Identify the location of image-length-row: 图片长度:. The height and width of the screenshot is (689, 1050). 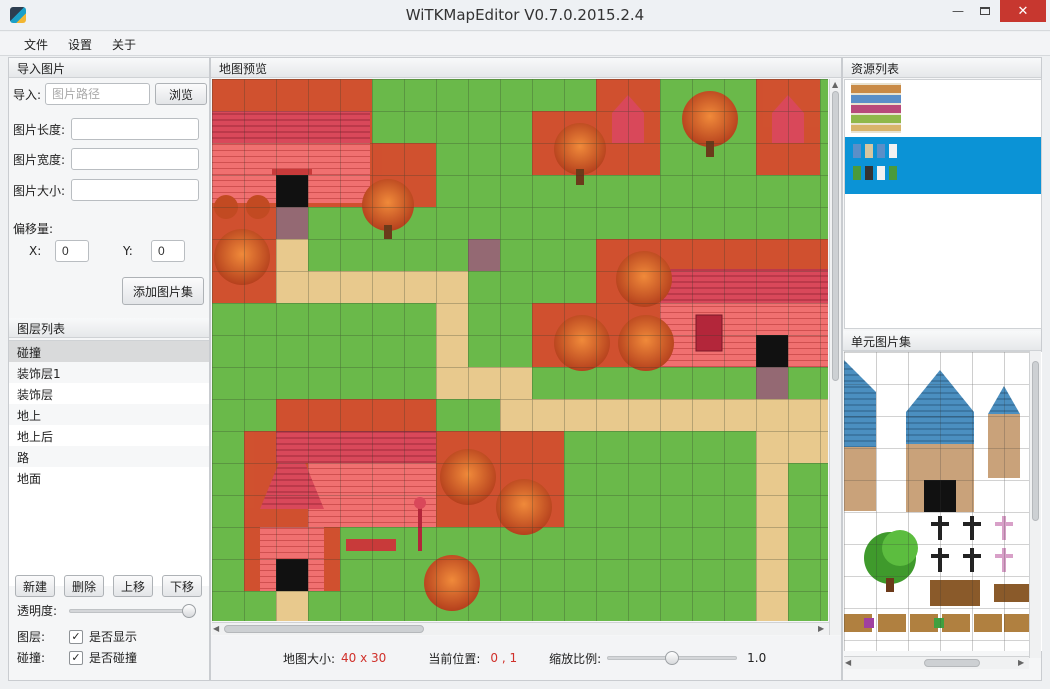
(109, 129).